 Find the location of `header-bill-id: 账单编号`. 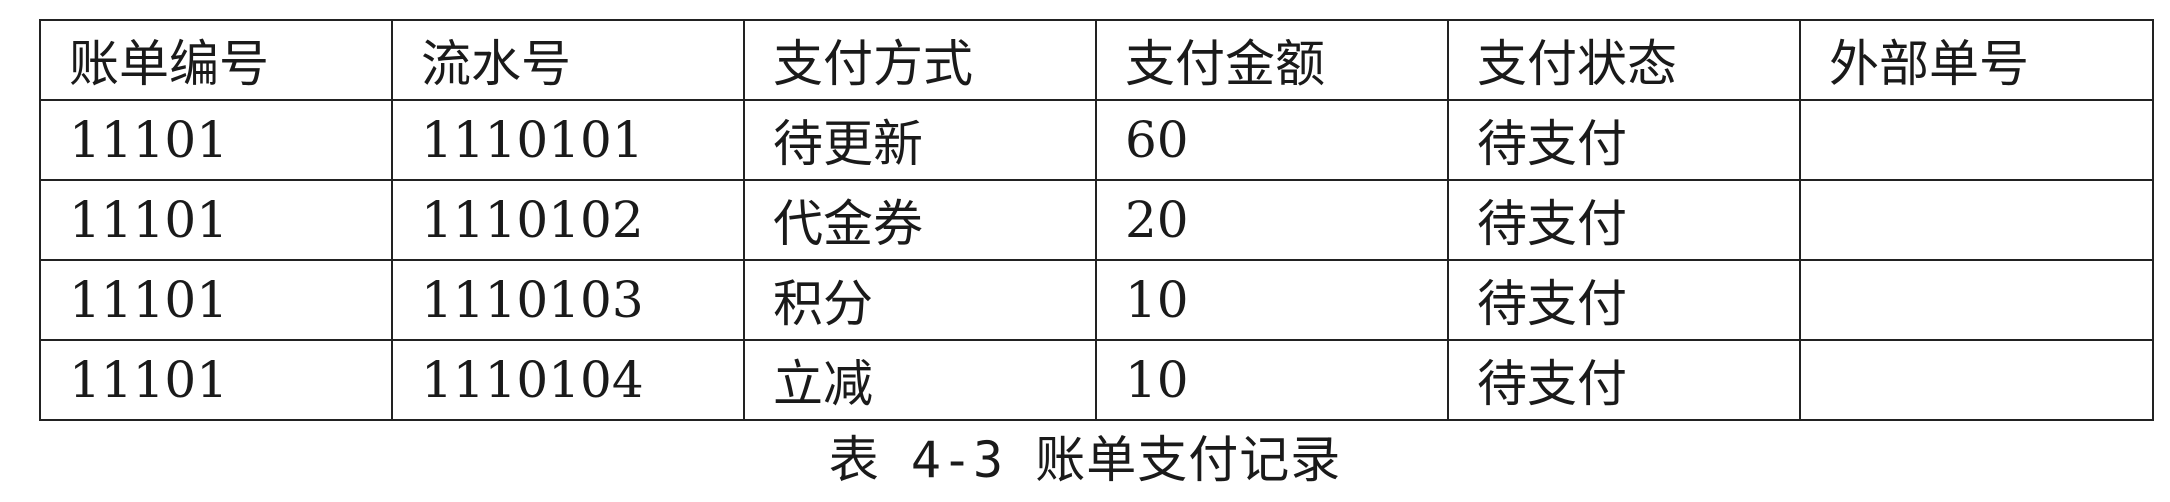

header-bill-id: 账单编号 is located at coordinates (216, 60).